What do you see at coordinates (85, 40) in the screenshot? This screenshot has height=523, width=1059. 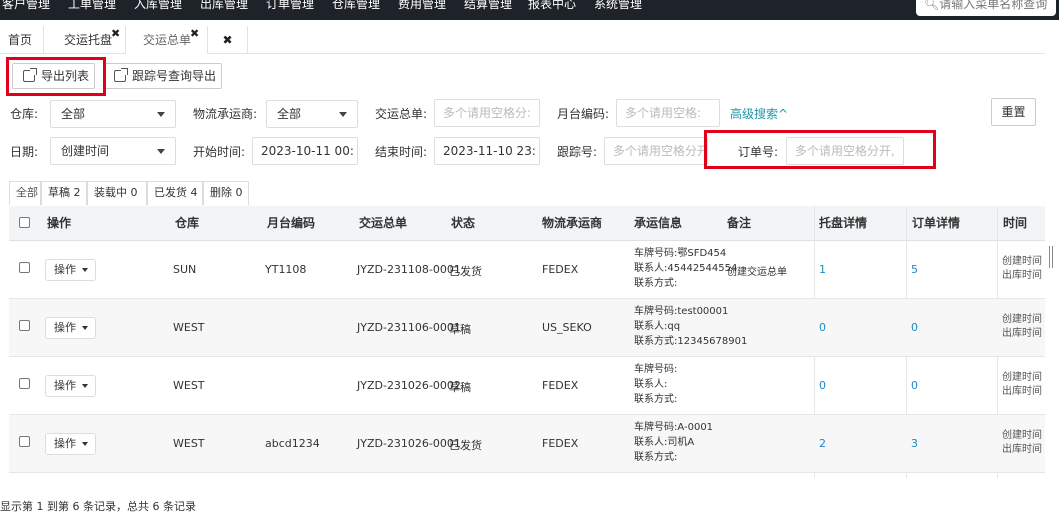 I see `tab-pallet: 交运托盘 ✖` at bounding box center [85, 40].